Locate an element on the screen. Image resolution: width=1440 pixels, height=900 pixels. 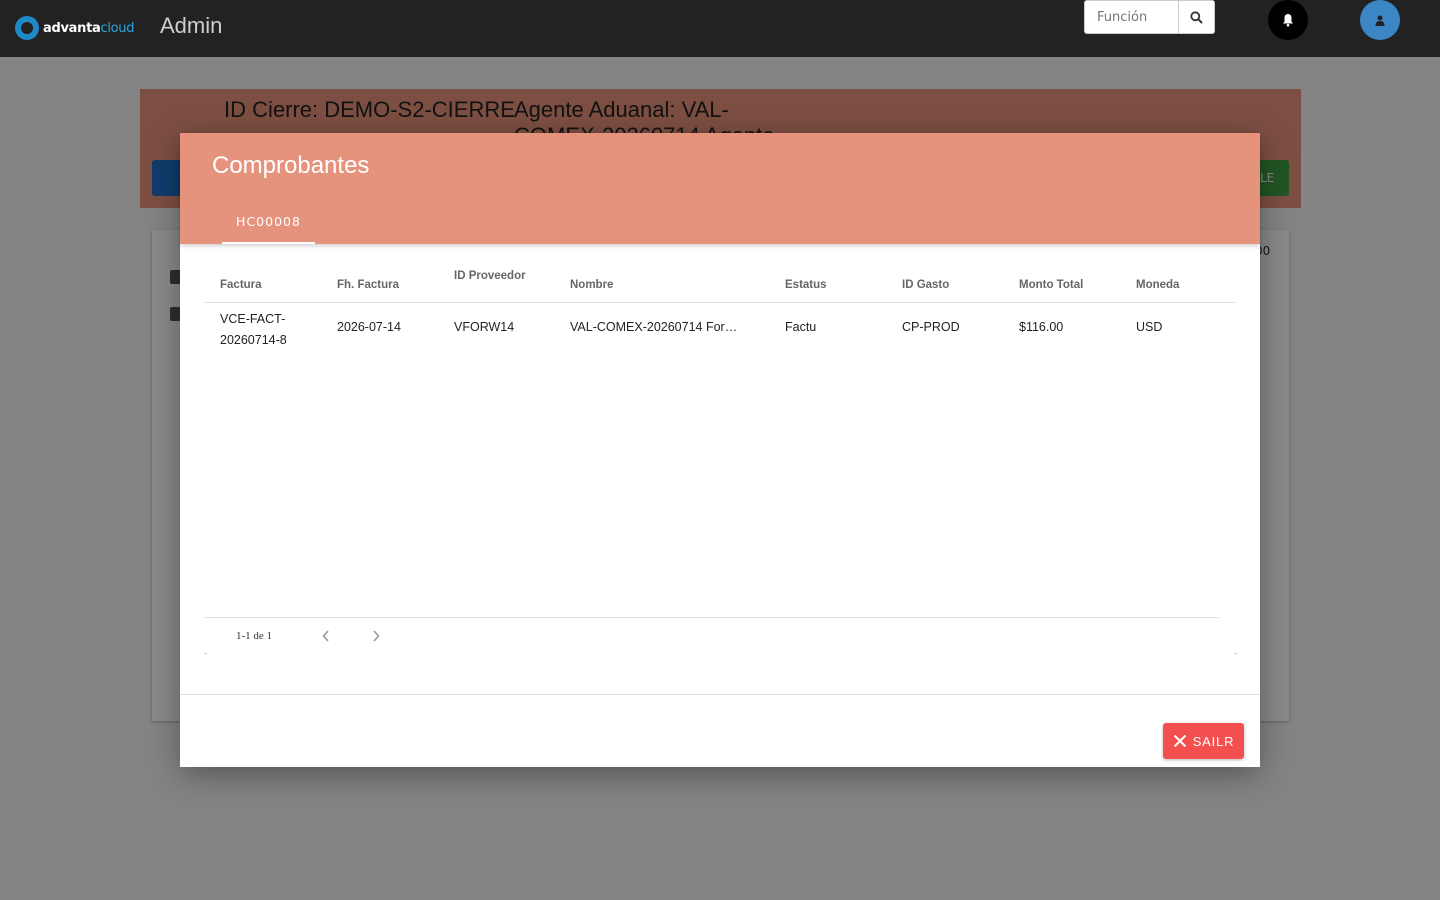
previous-page-button is located at coordinates (326, 636).